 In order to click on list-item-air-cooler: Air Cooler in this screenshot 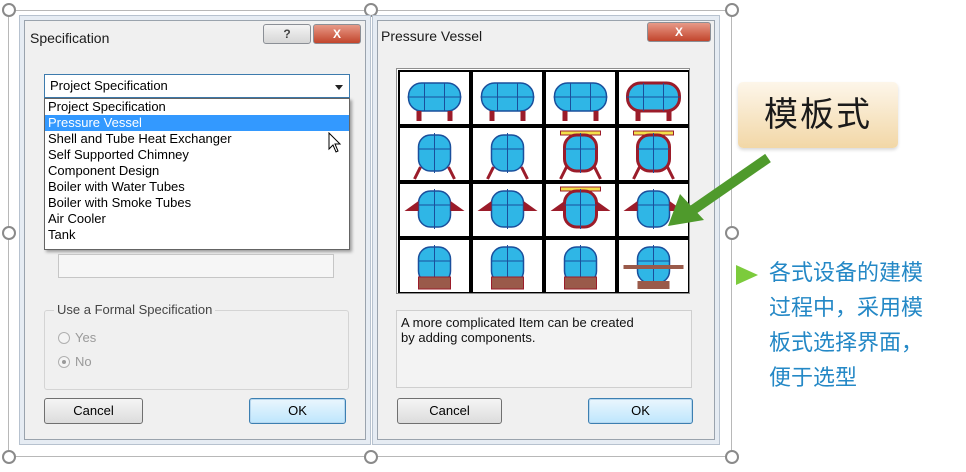, I will do `click(197, 219)`.